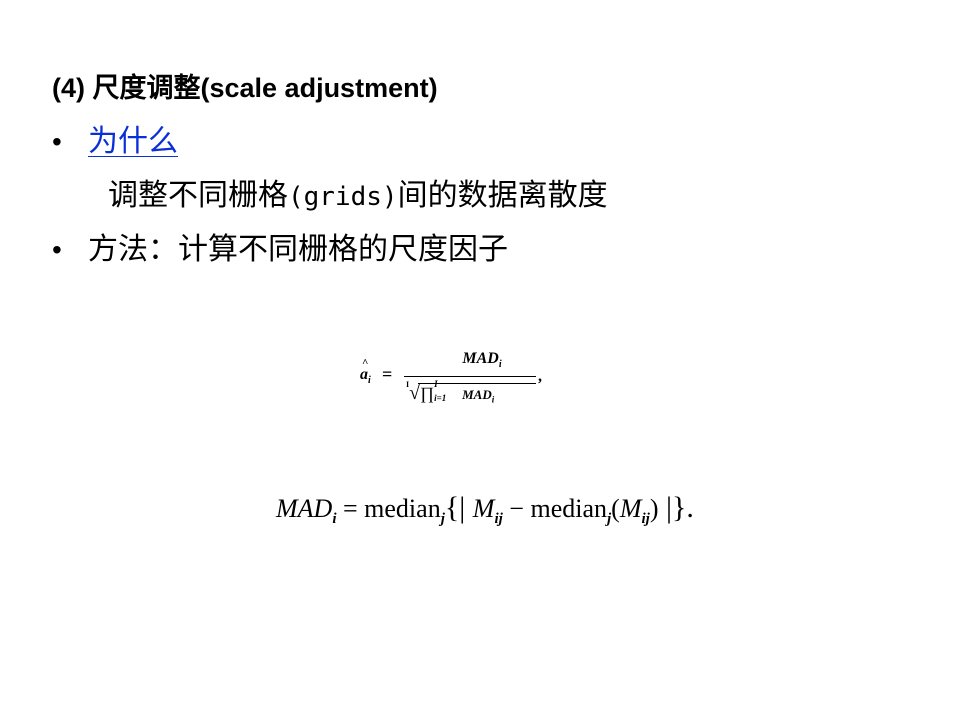 This screenshot has width=960, height=720. I want to click on formula2-lhs: MAD, so click(304, 508).